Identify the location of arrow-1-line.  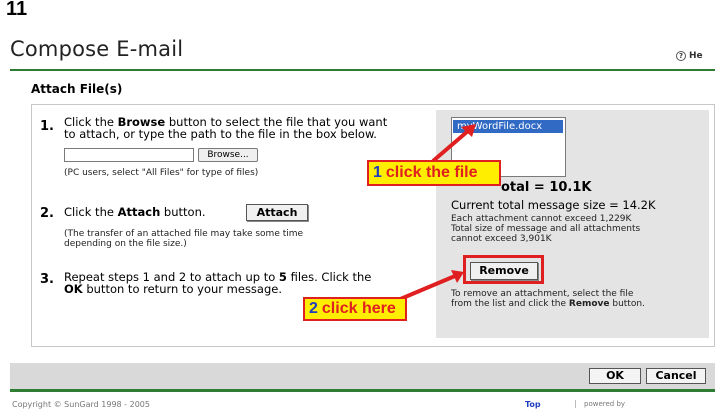
(450, 146).